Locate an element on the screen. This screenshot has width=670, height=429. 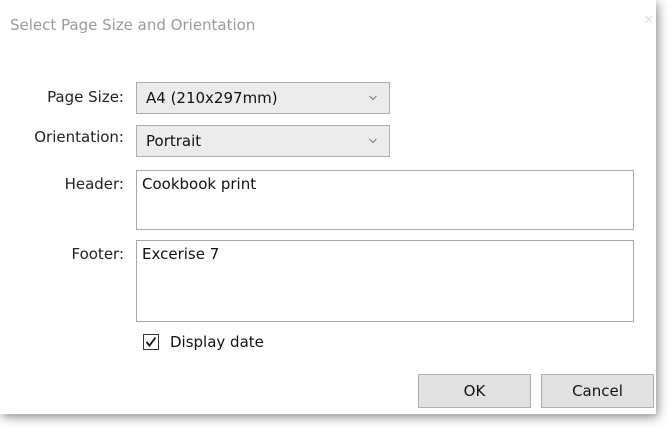
cancel-button: Cancel is located at coordinates (597, 391).